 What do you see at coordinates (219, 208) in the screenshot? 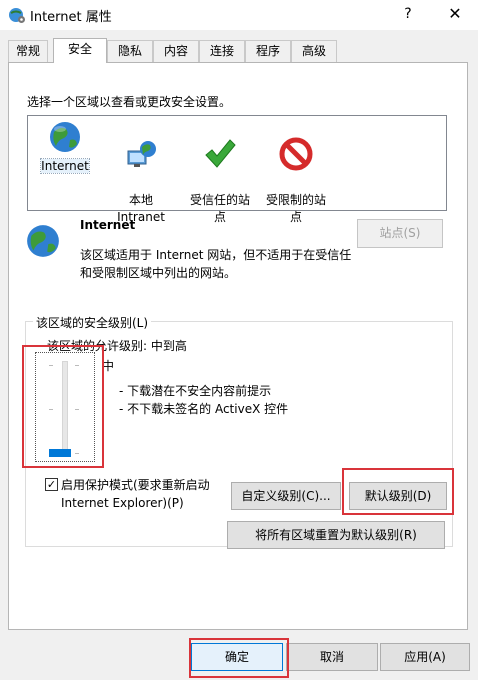
I see `zone-label-trusted: 受信任的站 点` at bounding box center [219, 208].